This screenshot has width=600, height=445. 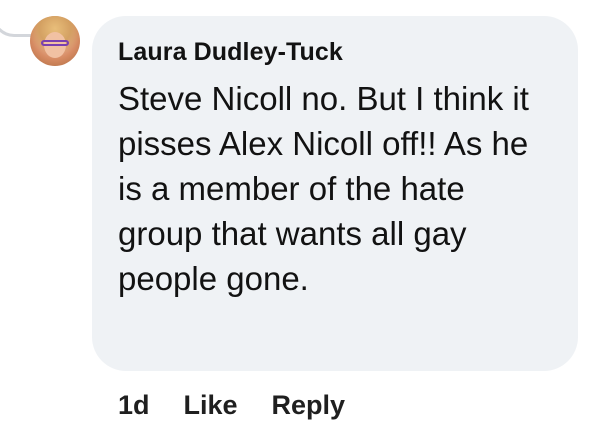 What do you see at coordinates (15, 18) in the screenshot?
I see `thread-connector-line` at bounding box center [15, 18].